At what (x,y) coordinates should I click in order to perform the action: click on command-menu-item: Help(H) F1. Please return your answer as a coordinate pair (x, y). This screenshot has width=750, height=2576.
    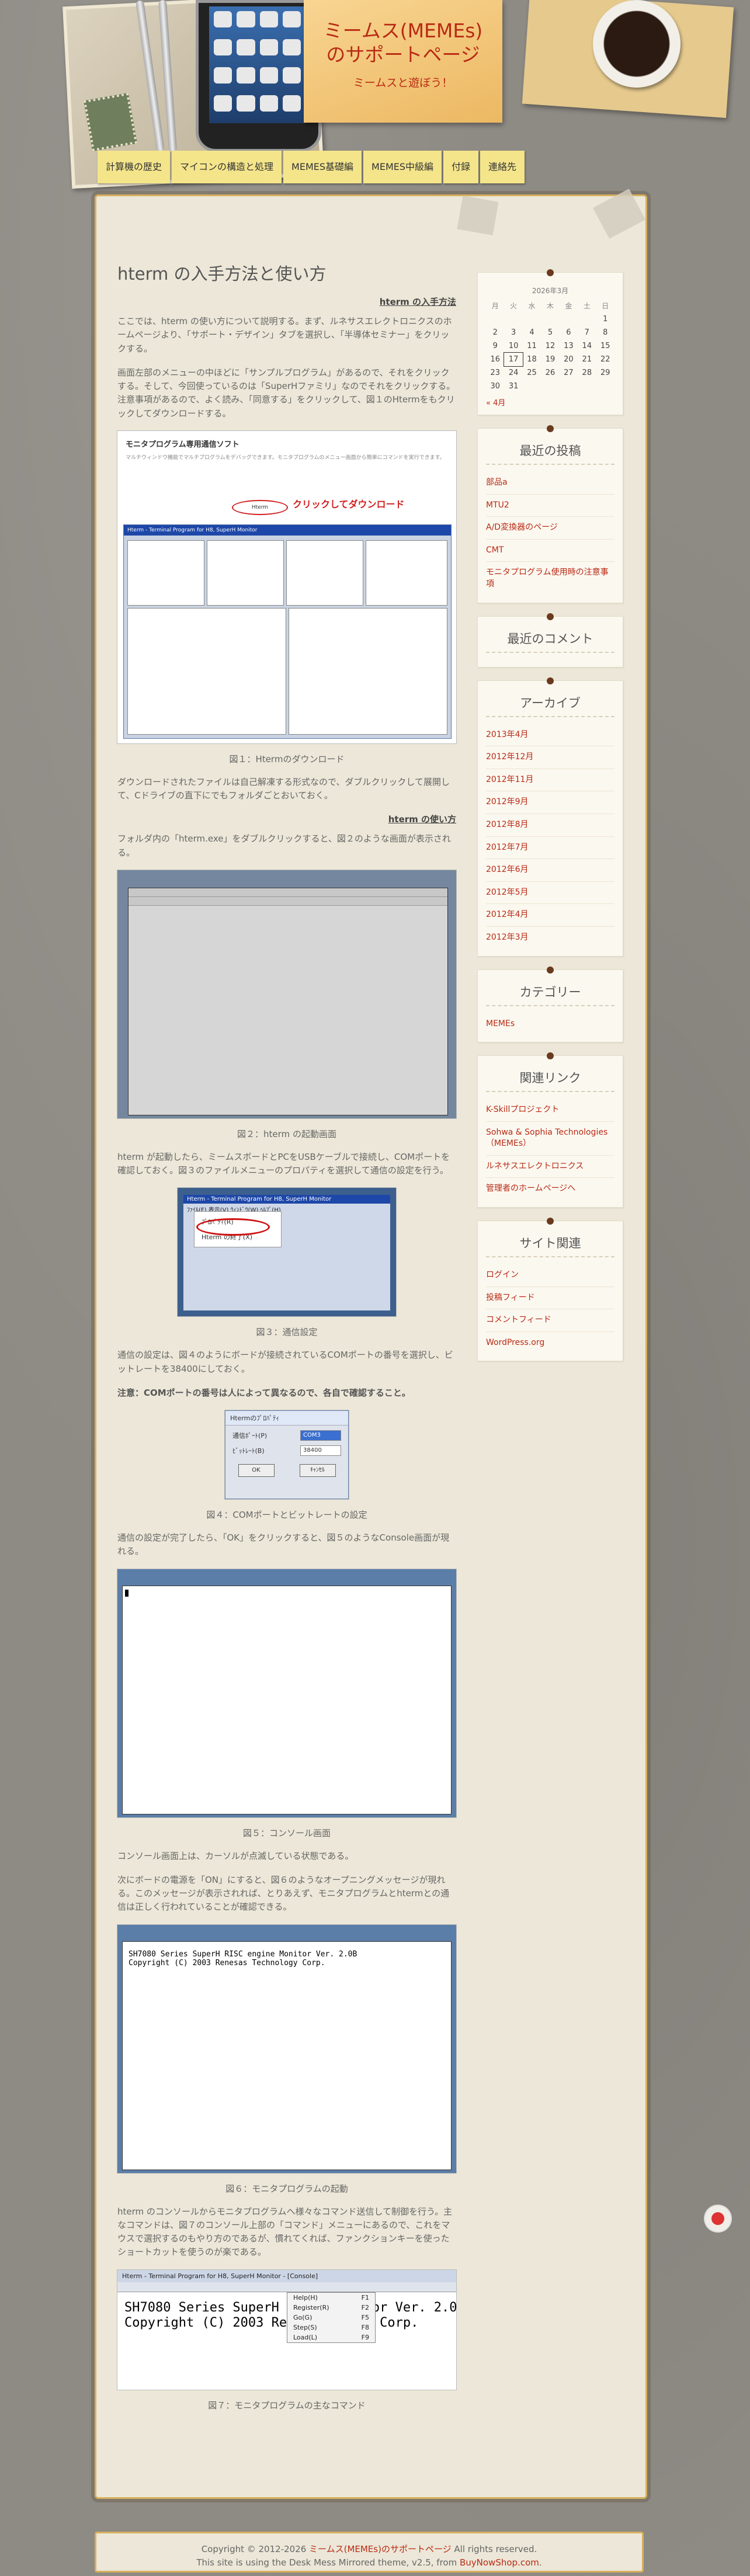
    Looking at the image, I should click on (331, 2297).